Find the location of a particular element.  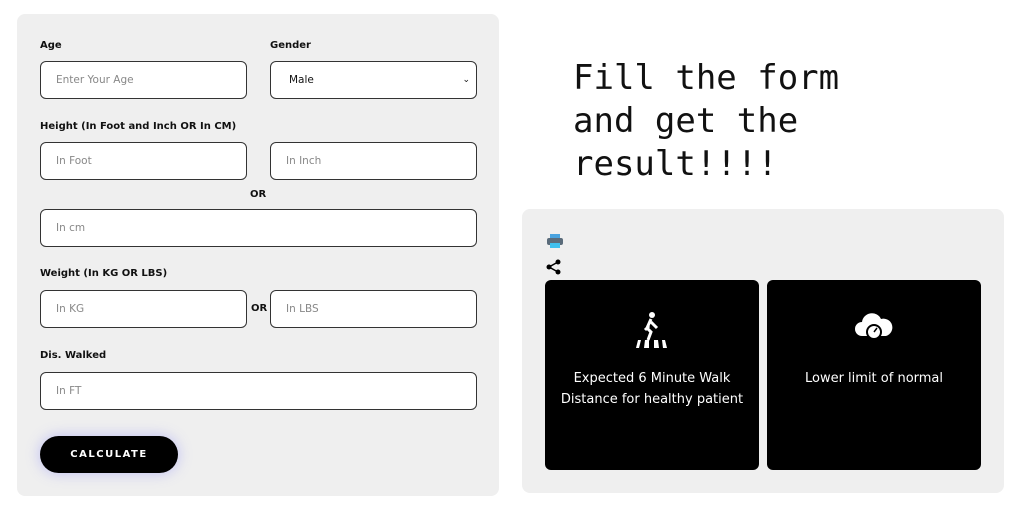

gender-value: Male is located at coordinates (301, 80).